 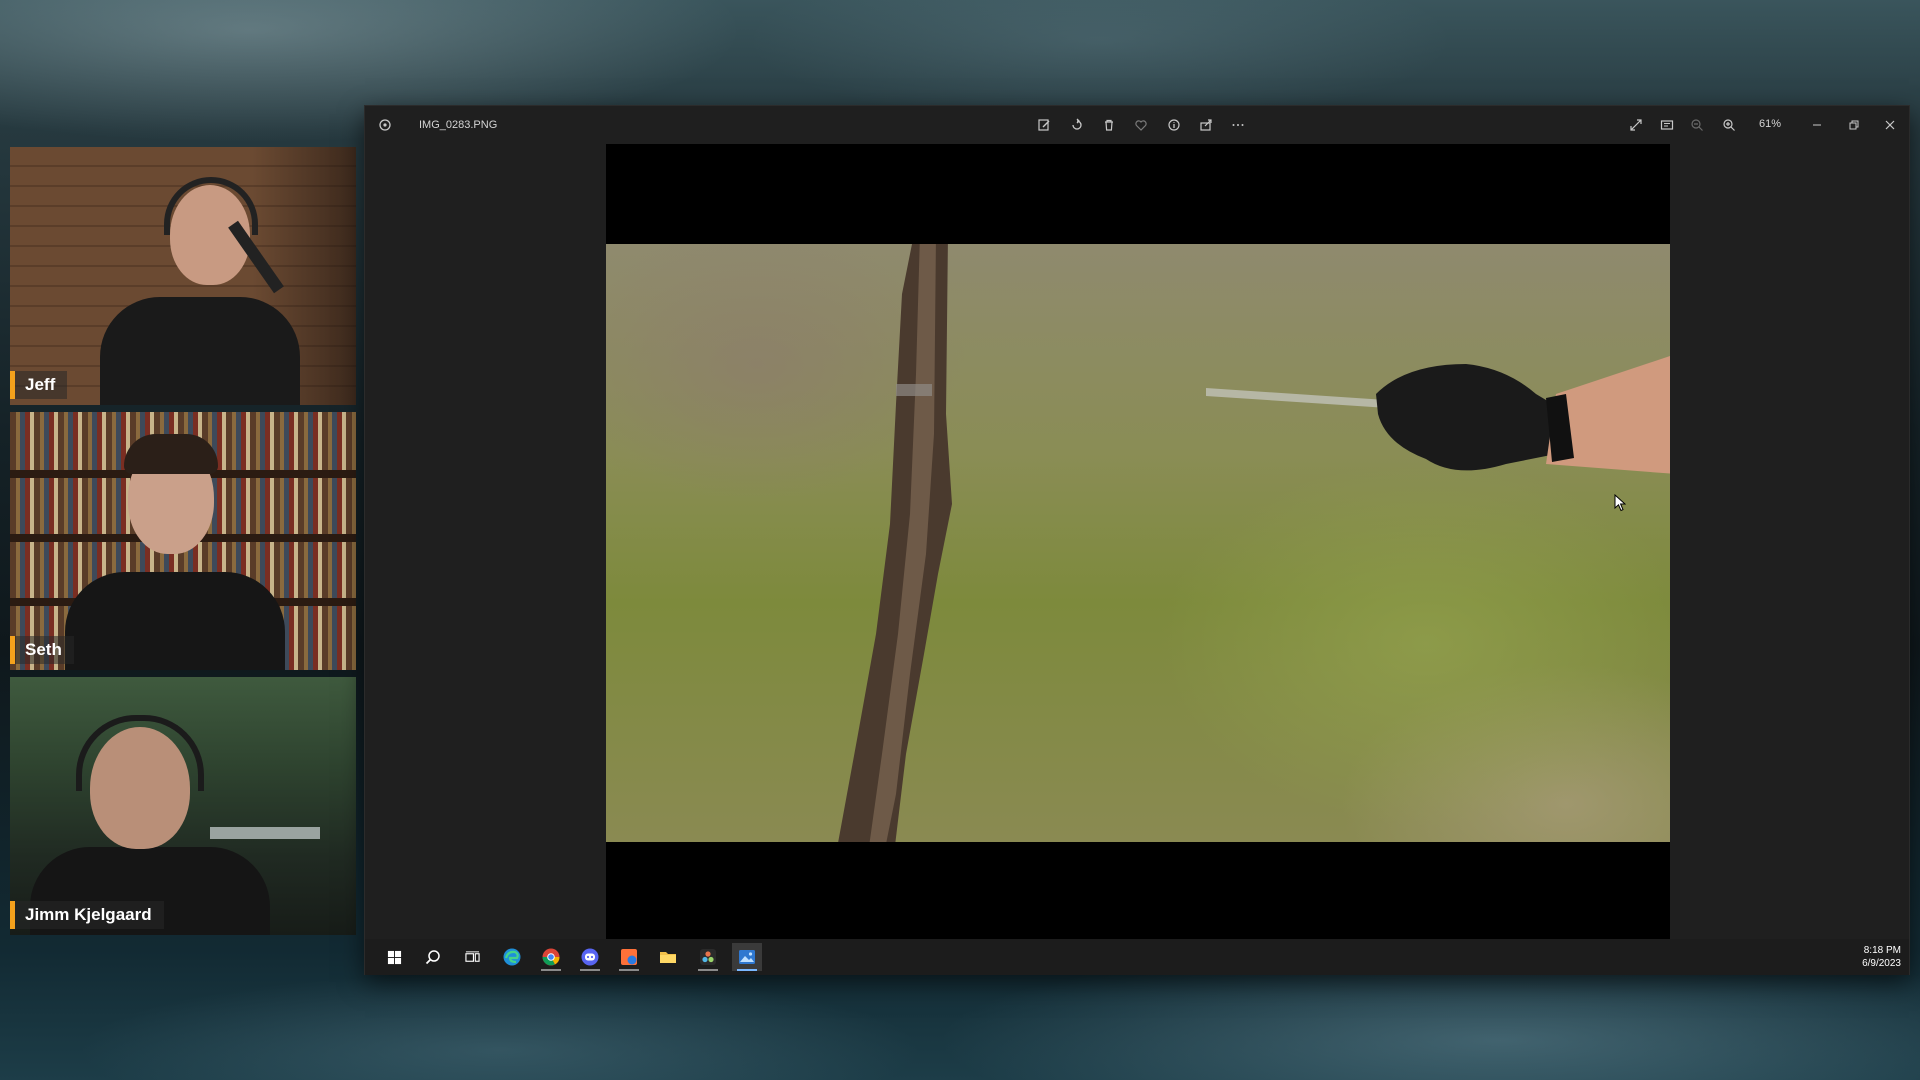 What do you see at coordinates (1077, 125) in the screenshot?
I see `rotate-icon` at bounding box center [1077, 125].